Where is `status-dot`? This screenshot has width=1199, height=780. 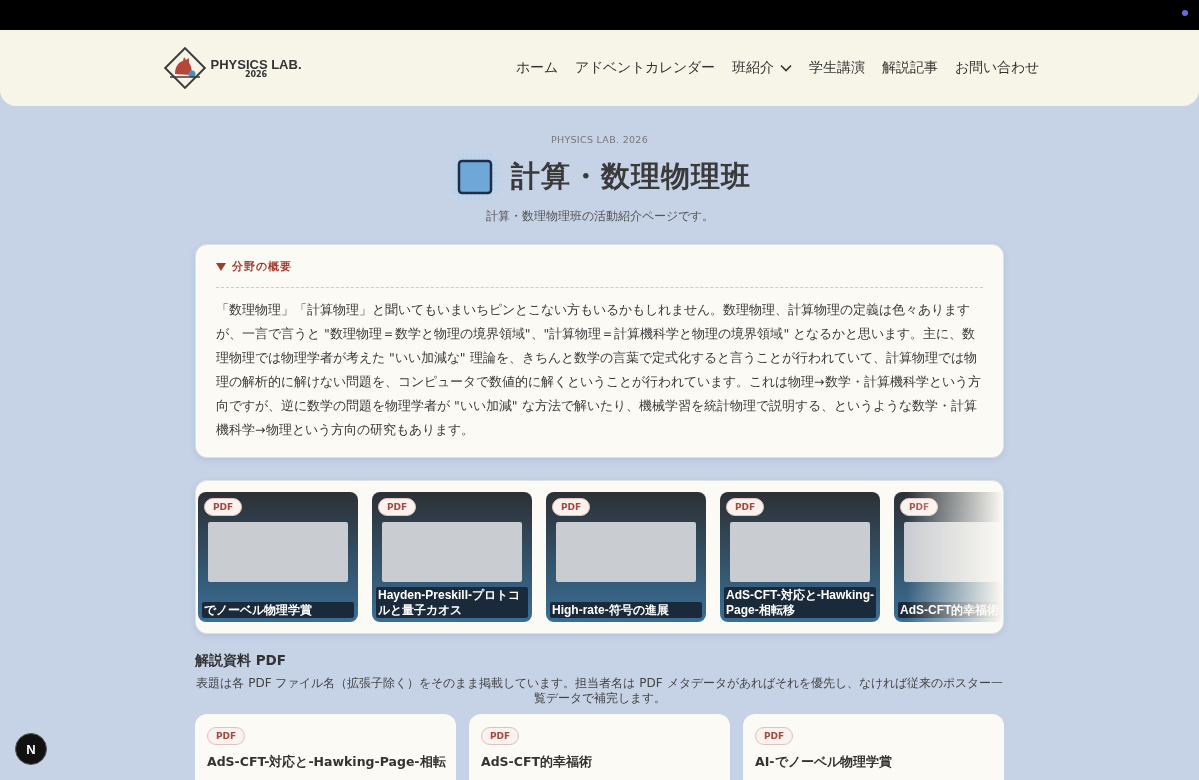 status-dot is located at coordinates (1185, 13).